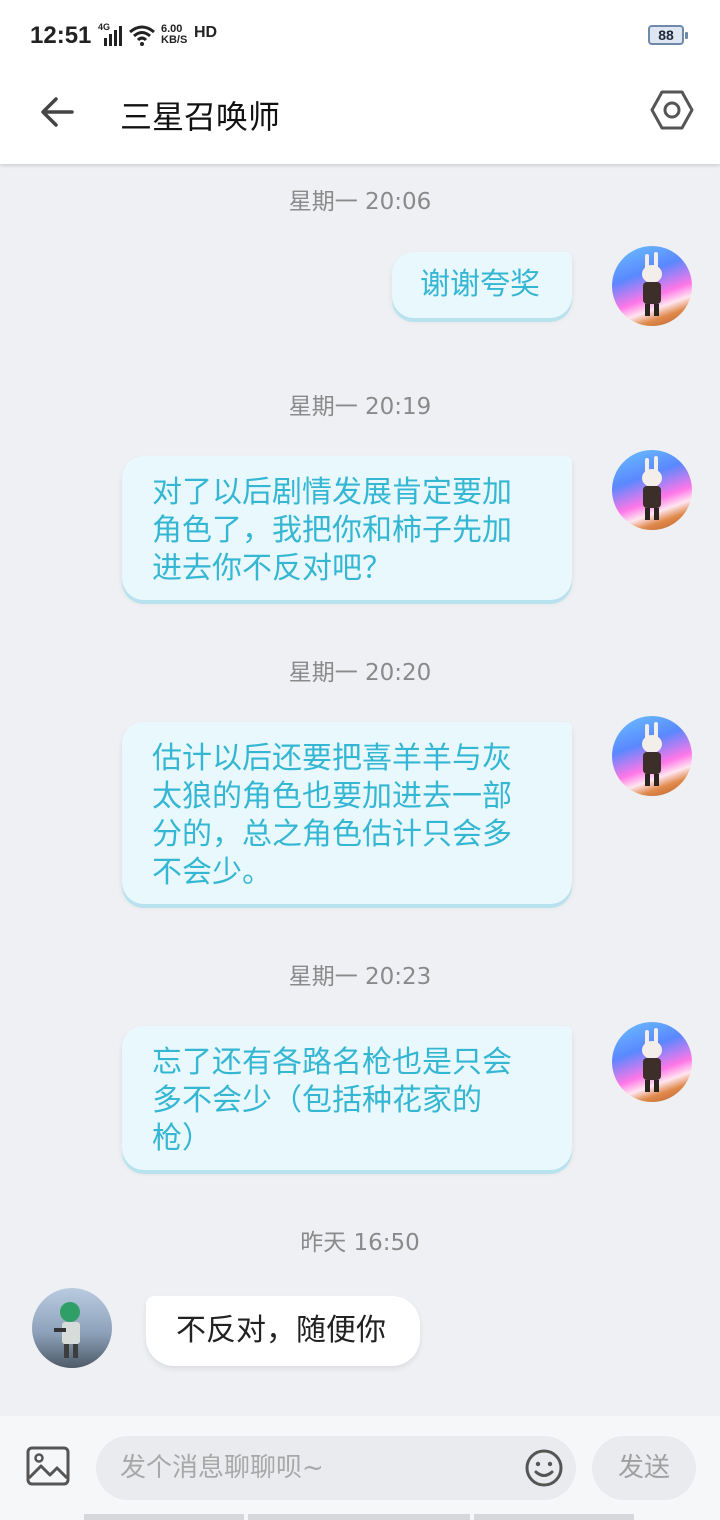  I want to click on hd-badge: HD, so click(206, 32).